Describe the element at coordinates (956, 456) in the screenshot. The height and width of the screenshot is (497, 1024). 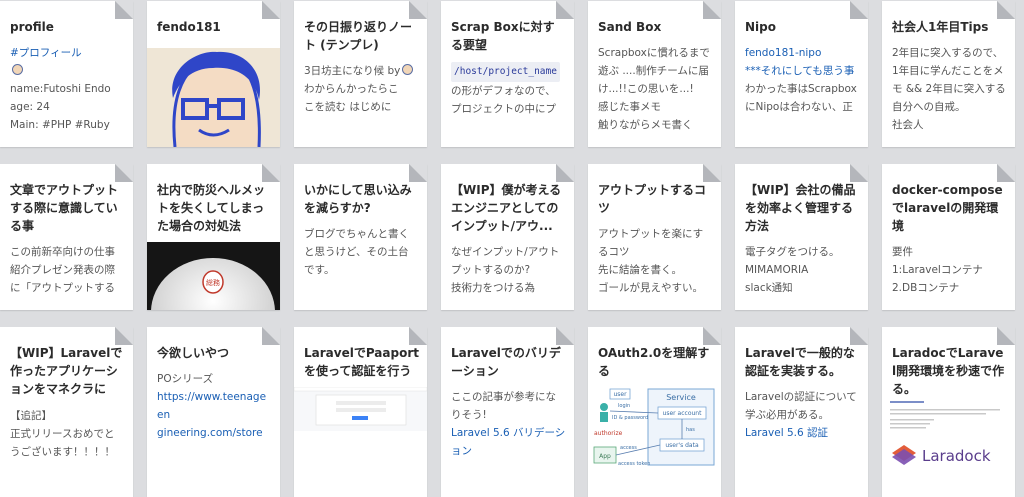
I see `laradock-logo: Laradock` at that location.